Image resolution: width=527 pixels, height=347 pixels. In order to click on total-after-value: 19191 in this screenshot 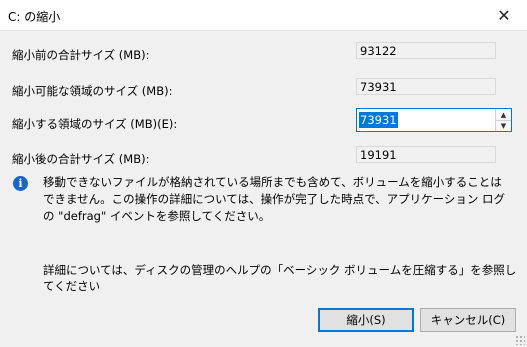, I will do `click(426, 154)`.